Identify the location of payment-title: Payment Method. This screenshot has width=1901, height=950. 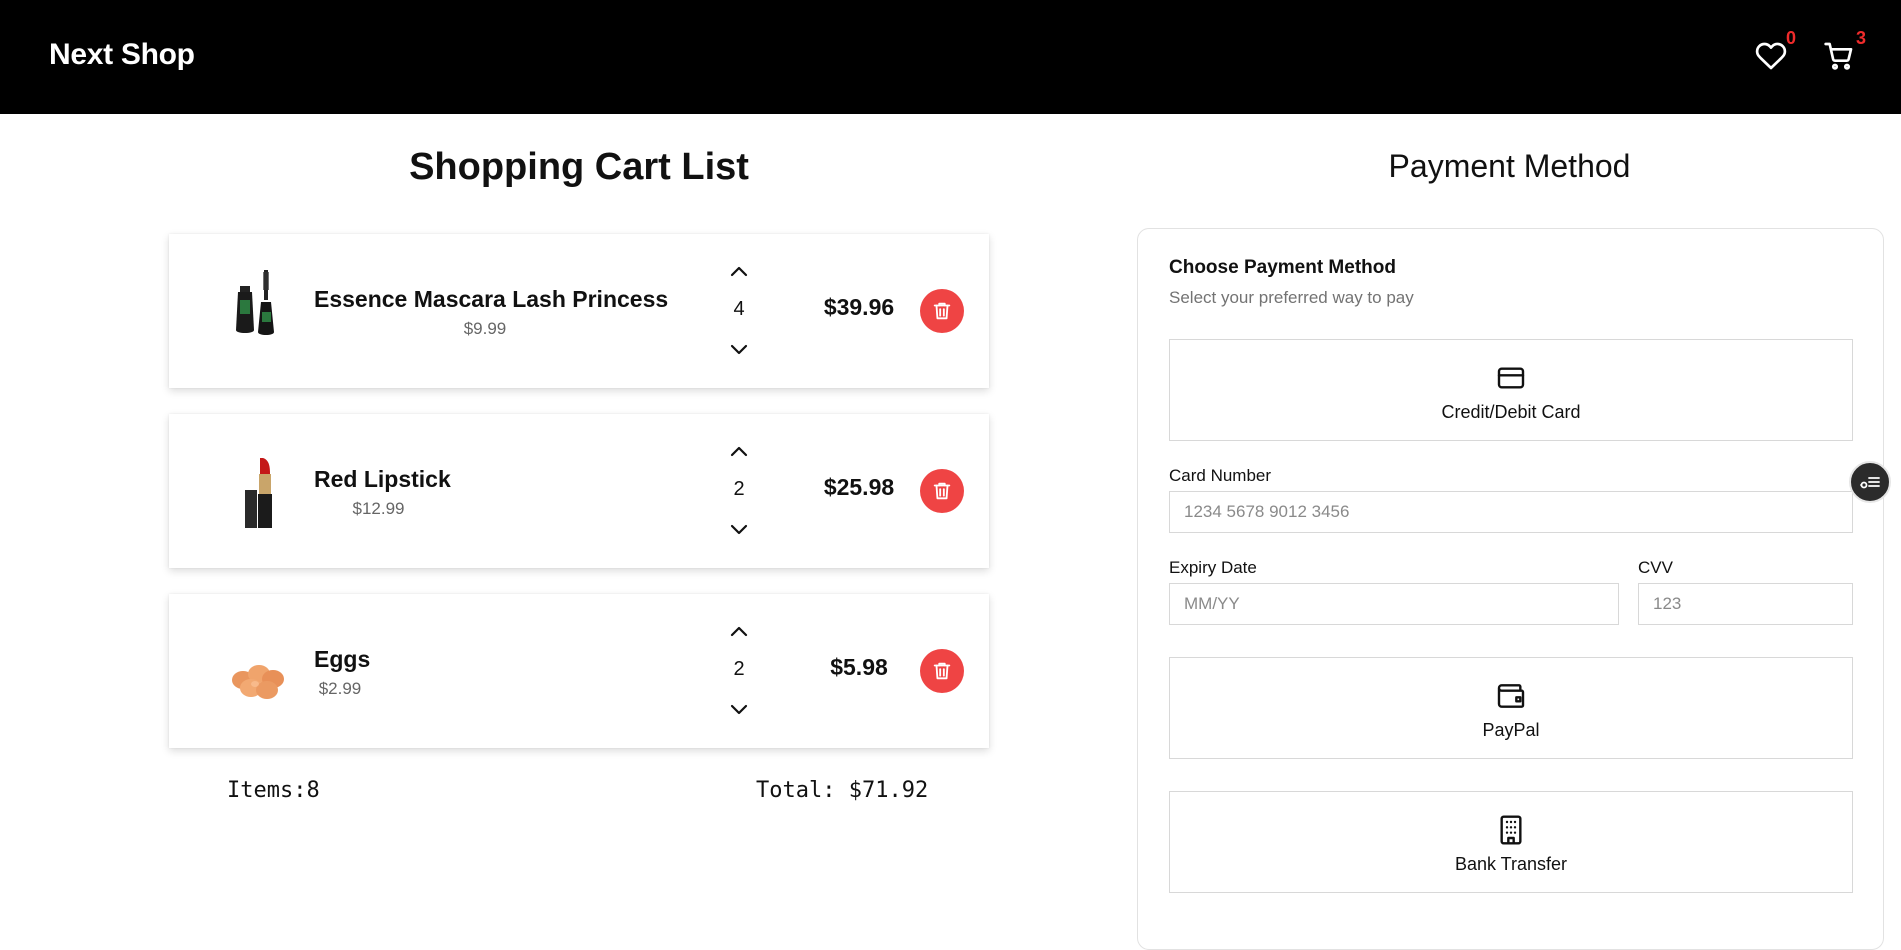
(1509, 166).